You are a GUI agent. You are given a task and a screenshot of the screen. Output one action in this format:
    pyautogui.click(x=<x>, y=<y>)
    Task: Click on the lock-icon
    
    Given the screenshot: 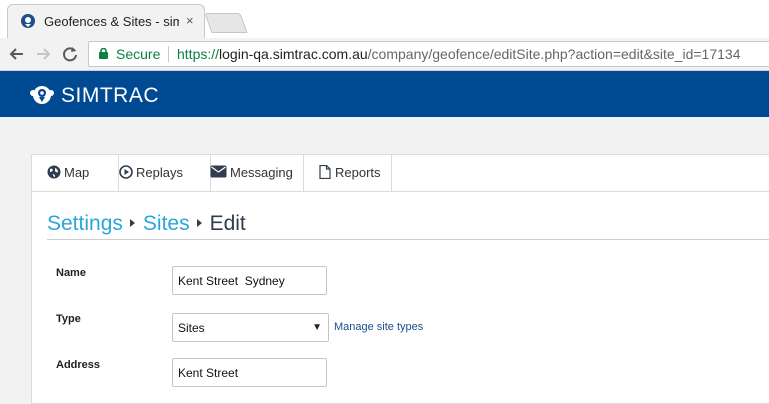 What is the action you would take?
    pyautogui.click(x=103, y=53)
    